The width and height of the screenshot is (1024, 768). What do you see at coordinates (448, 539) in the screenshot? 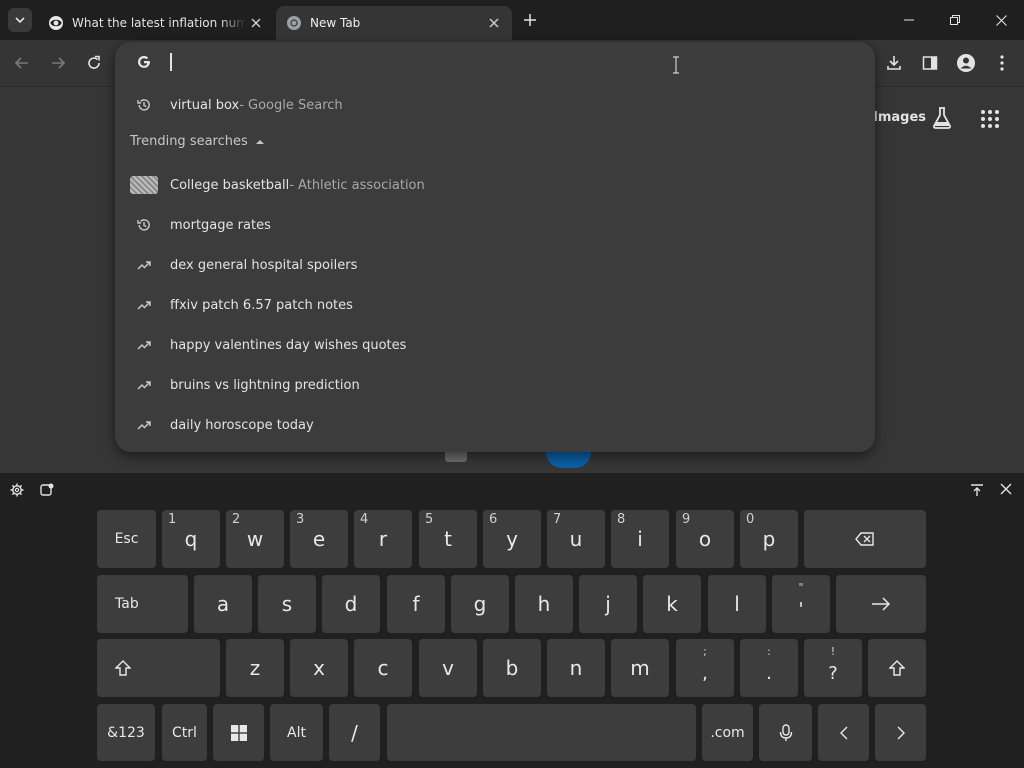
I see `key-t: 5t` at bounding box center [448, 539].